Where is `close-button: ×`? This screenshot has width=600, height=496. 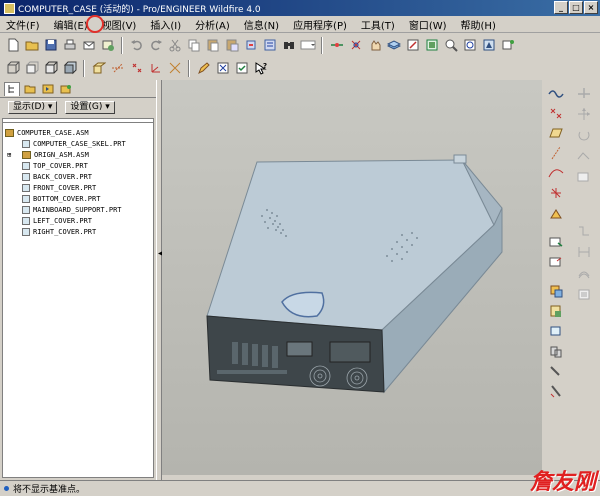
close-button: × is located at coordinates (591, 7).